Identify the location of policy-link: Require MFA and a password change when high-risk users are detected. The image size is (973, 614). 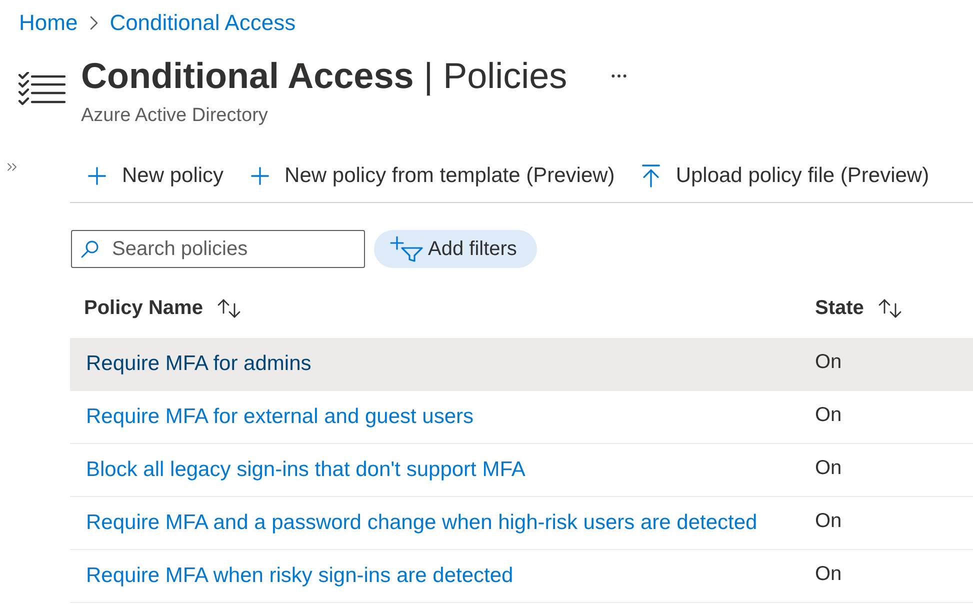
(422, 523).